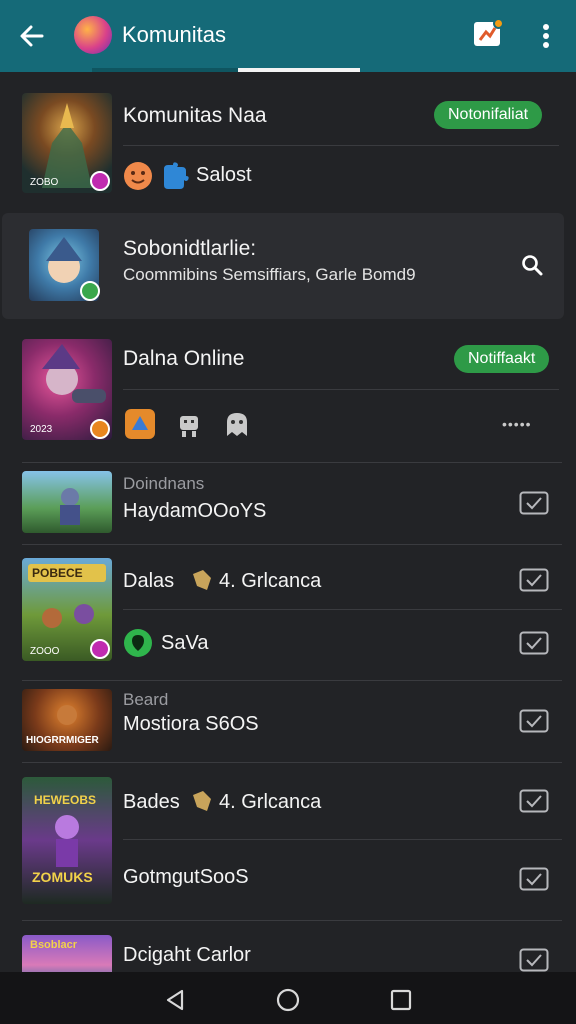 The height and width of the screenshot is (1024, 576). What do you see at coordinates (65, 800) in the screenshot?
I see `thumbnail-caption: HEWEOBS` at bounding box center [65, 800].